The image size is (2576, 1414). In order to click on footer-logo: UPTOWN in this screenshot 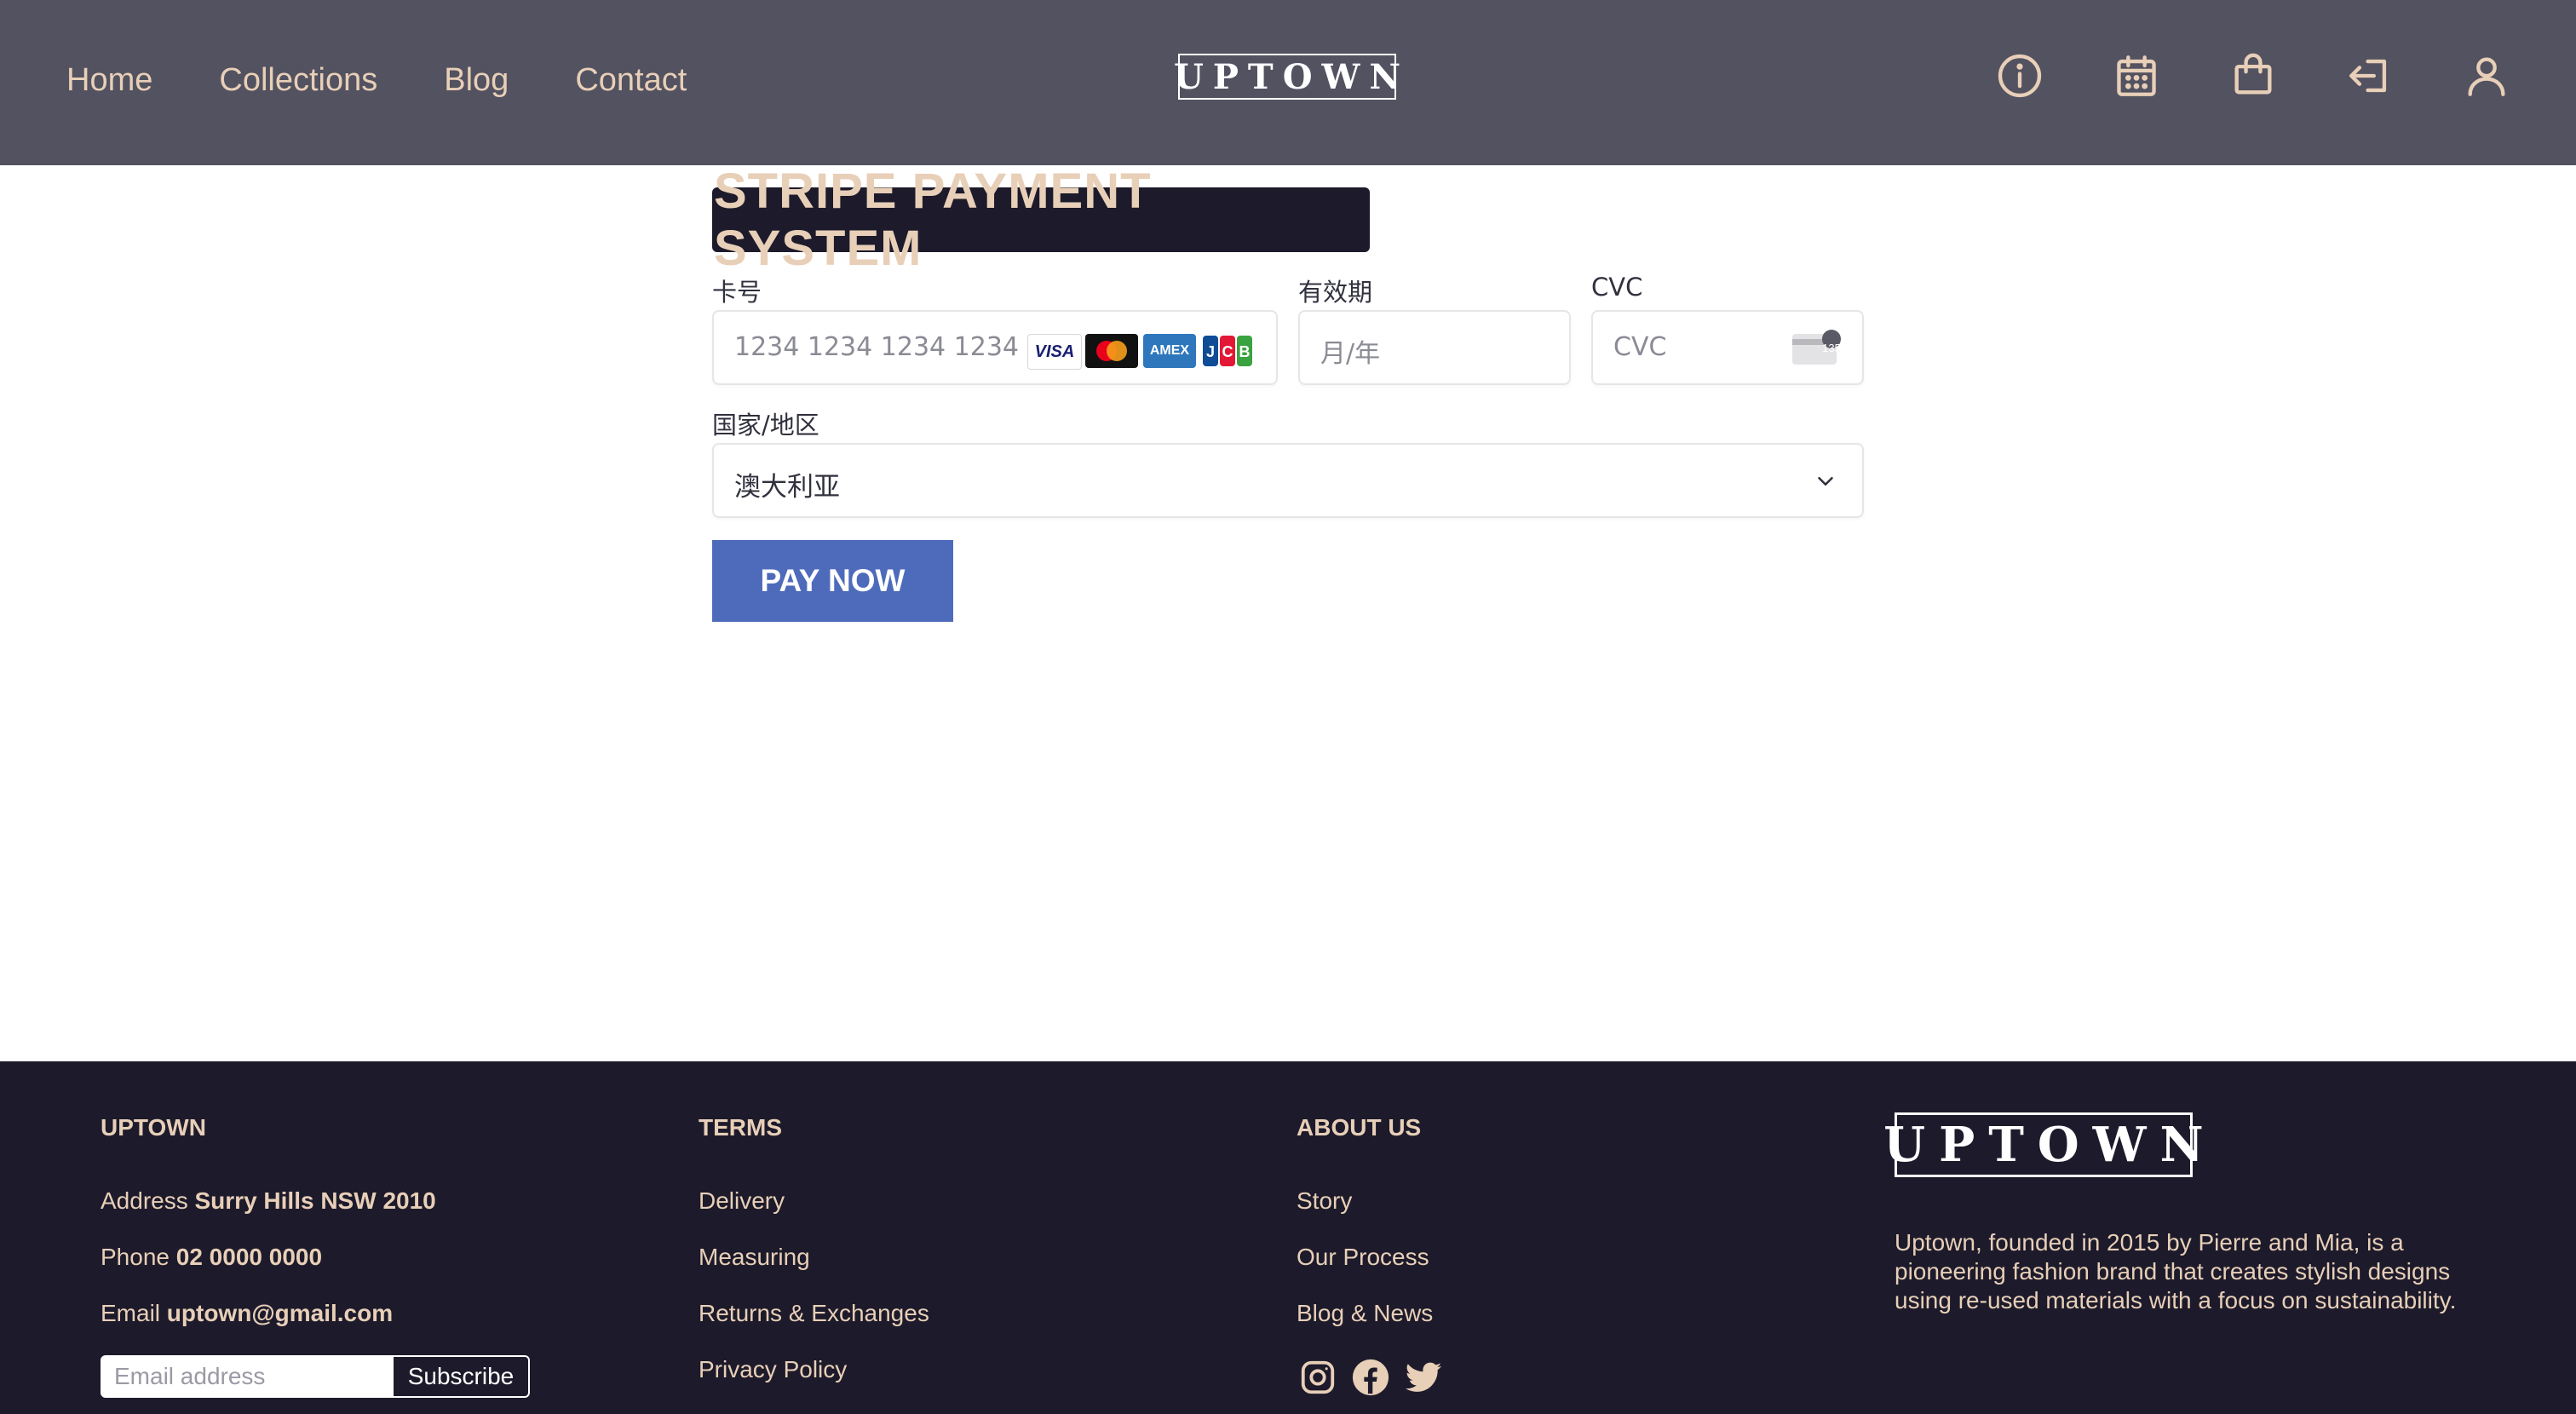, I will do `click(2044, 1144)`.